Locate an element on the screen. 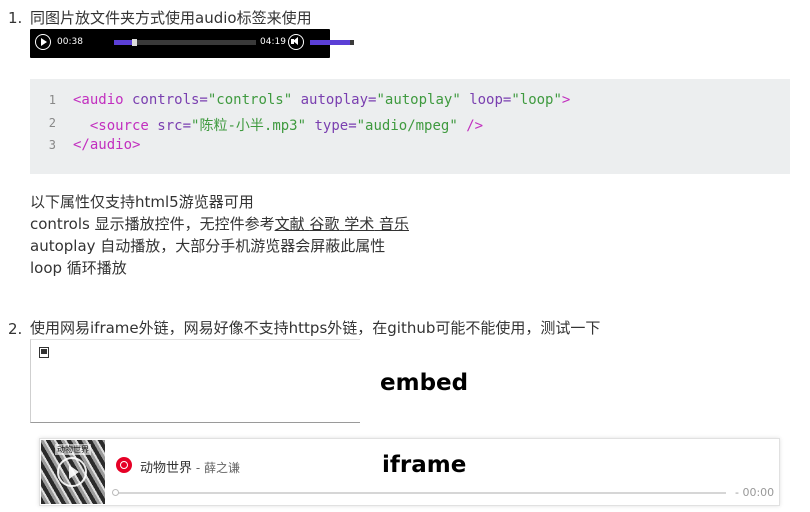 This screenshot has height=512, width=810. widget-progress-knob is located at coordinates (115, 492).